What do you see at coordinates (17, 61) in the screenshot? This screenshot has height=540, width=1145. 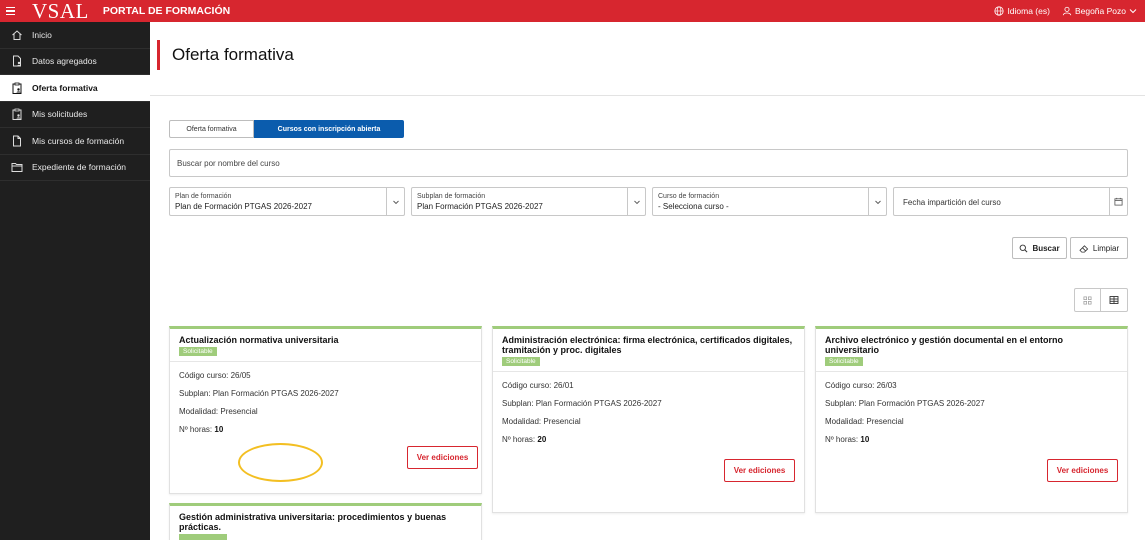 I see `file-user-icon` at bounding box center [17, 61].